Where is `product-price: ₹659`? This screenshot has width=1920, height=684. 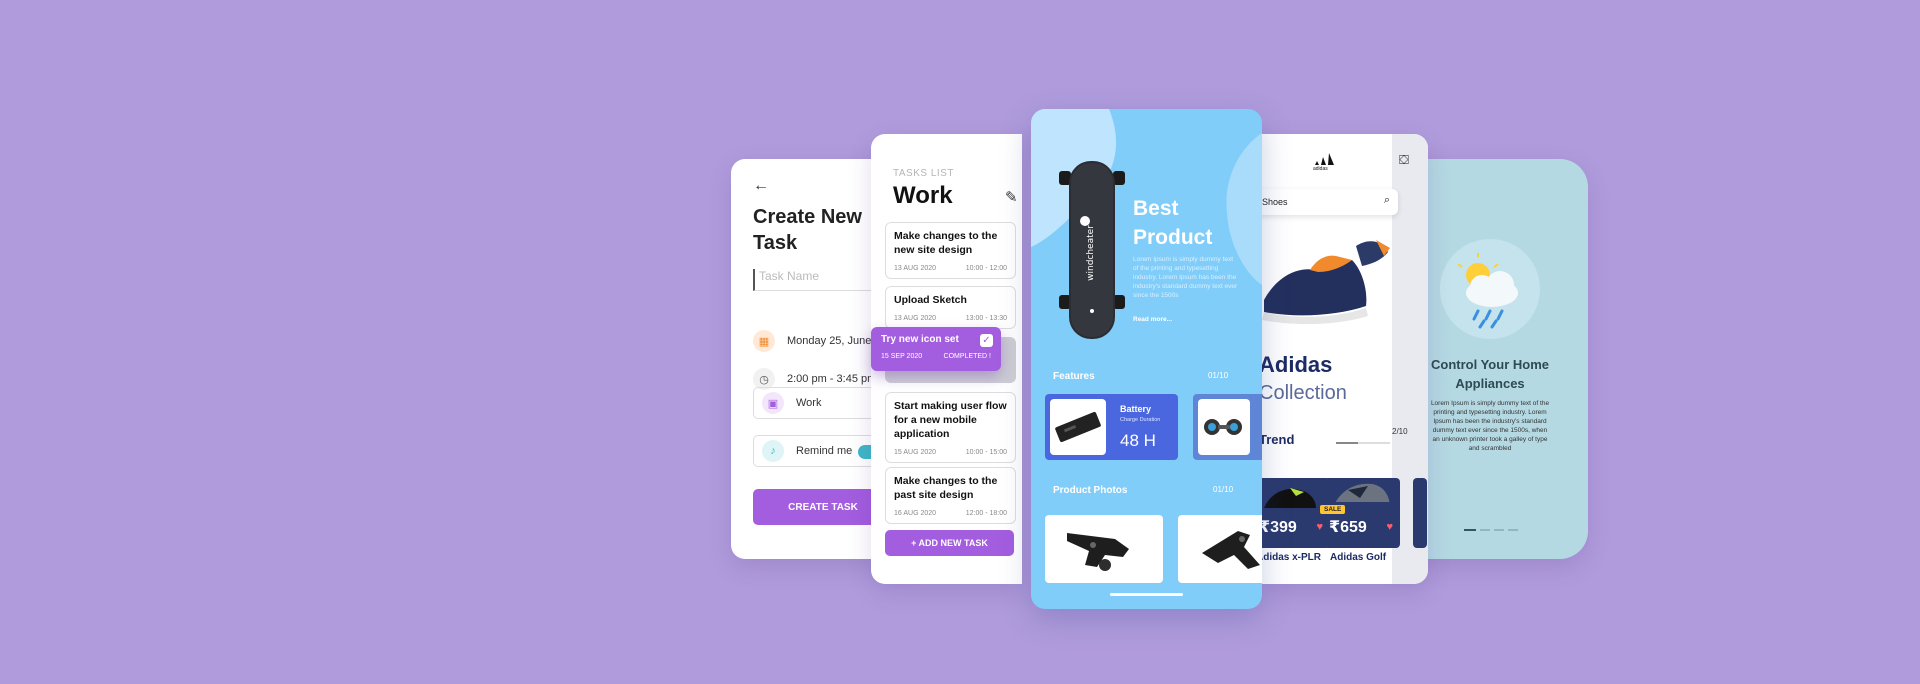 product-price: ₹659 is located at coordinates (1348, 527).